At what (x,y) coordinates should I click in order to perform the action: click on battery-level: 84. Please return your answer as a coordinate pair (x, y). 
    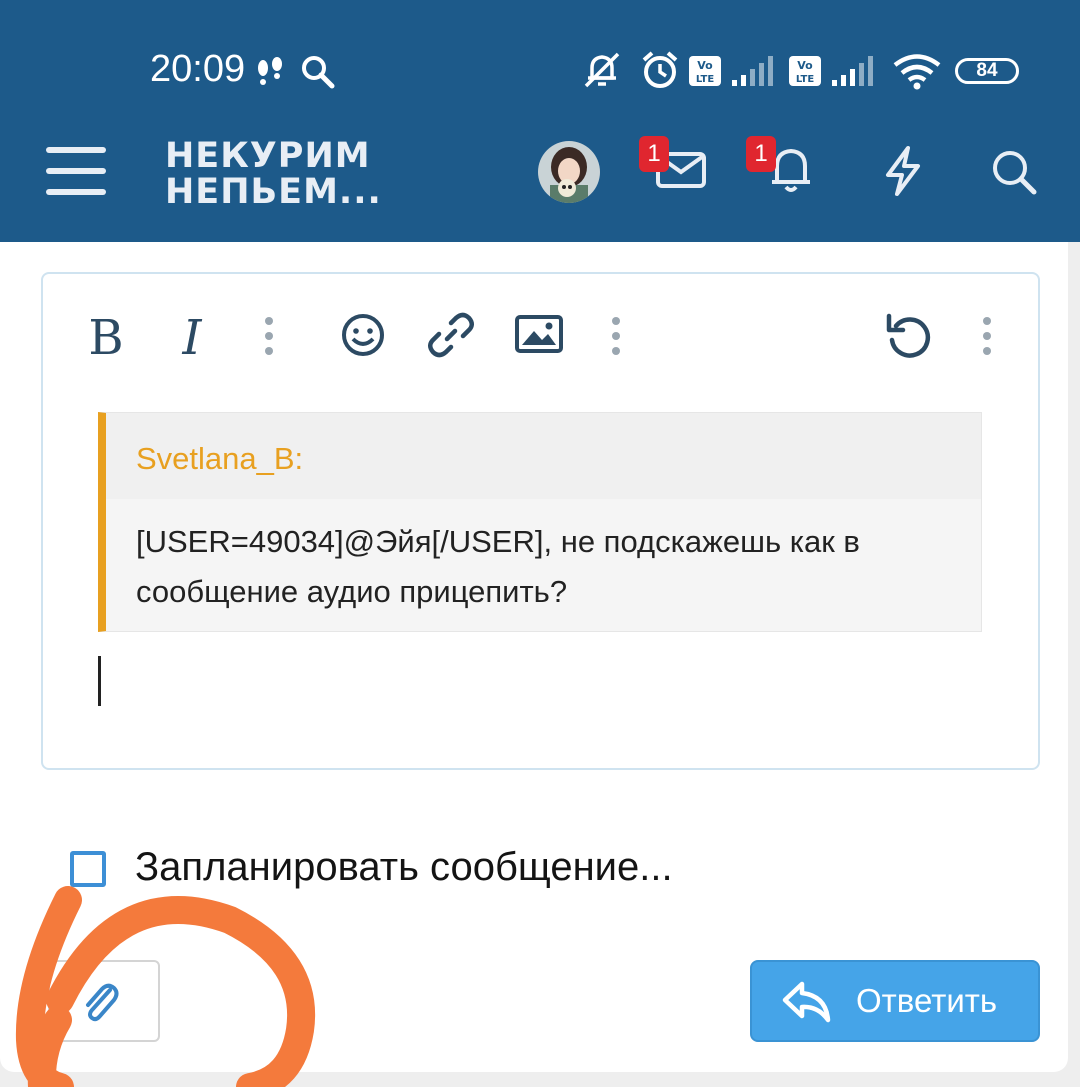
    Looking at the image, I should click on (987, 70).